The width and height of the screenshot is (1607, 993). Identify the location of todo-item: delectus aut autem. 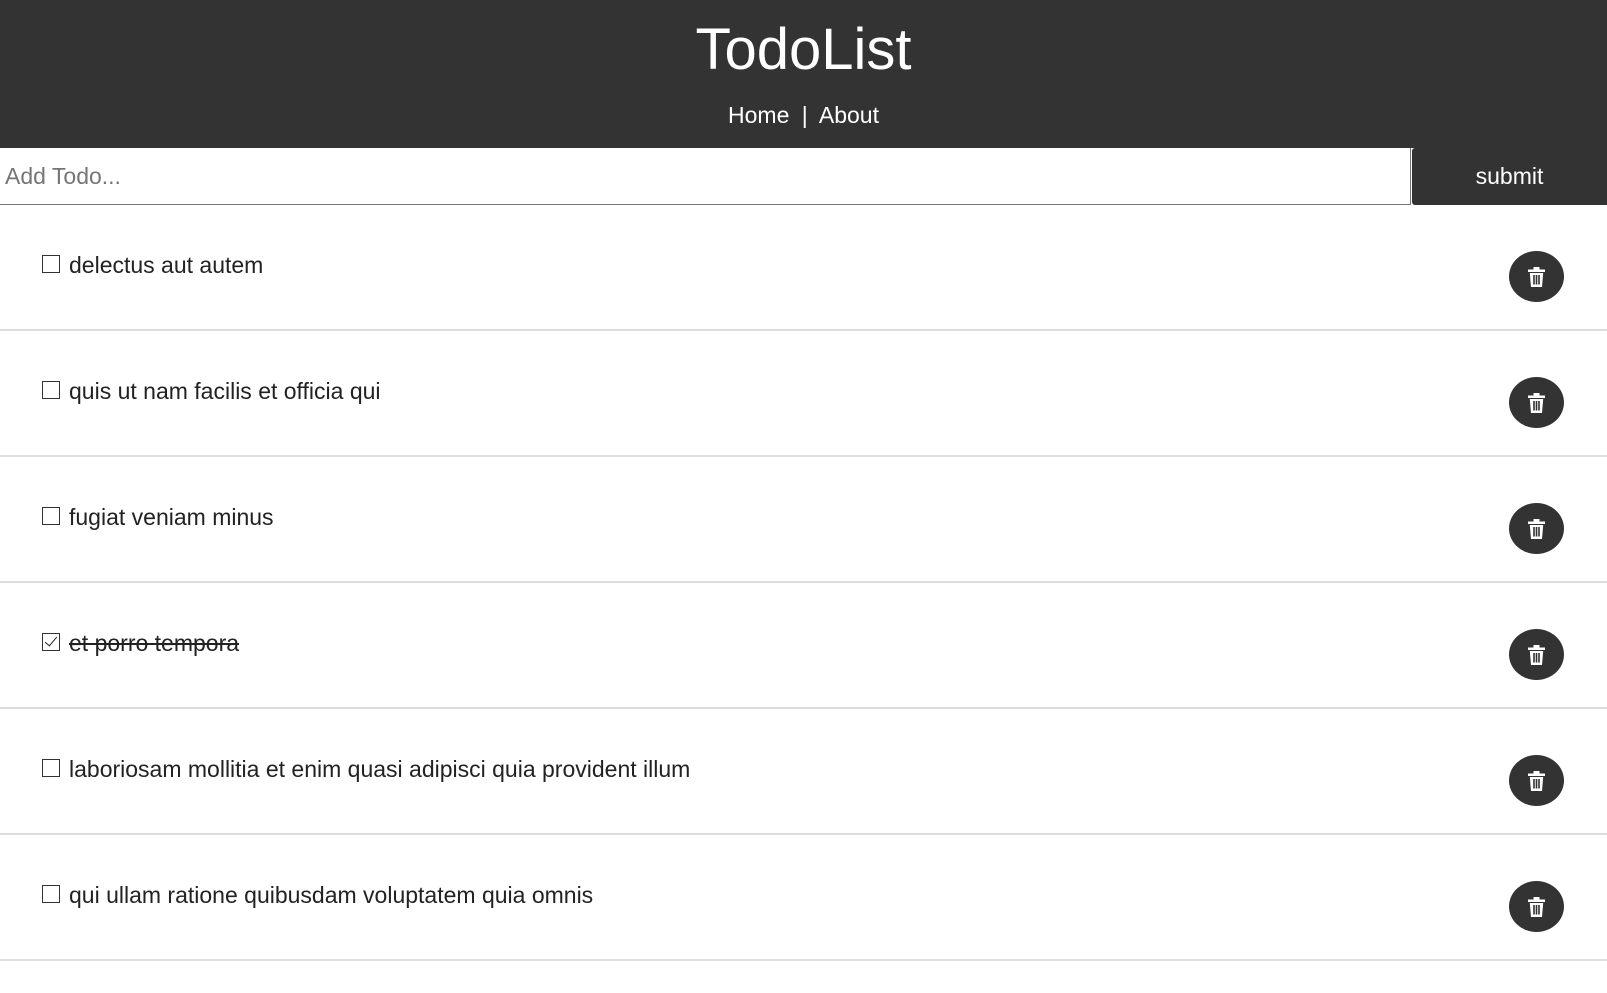
(803, 268).